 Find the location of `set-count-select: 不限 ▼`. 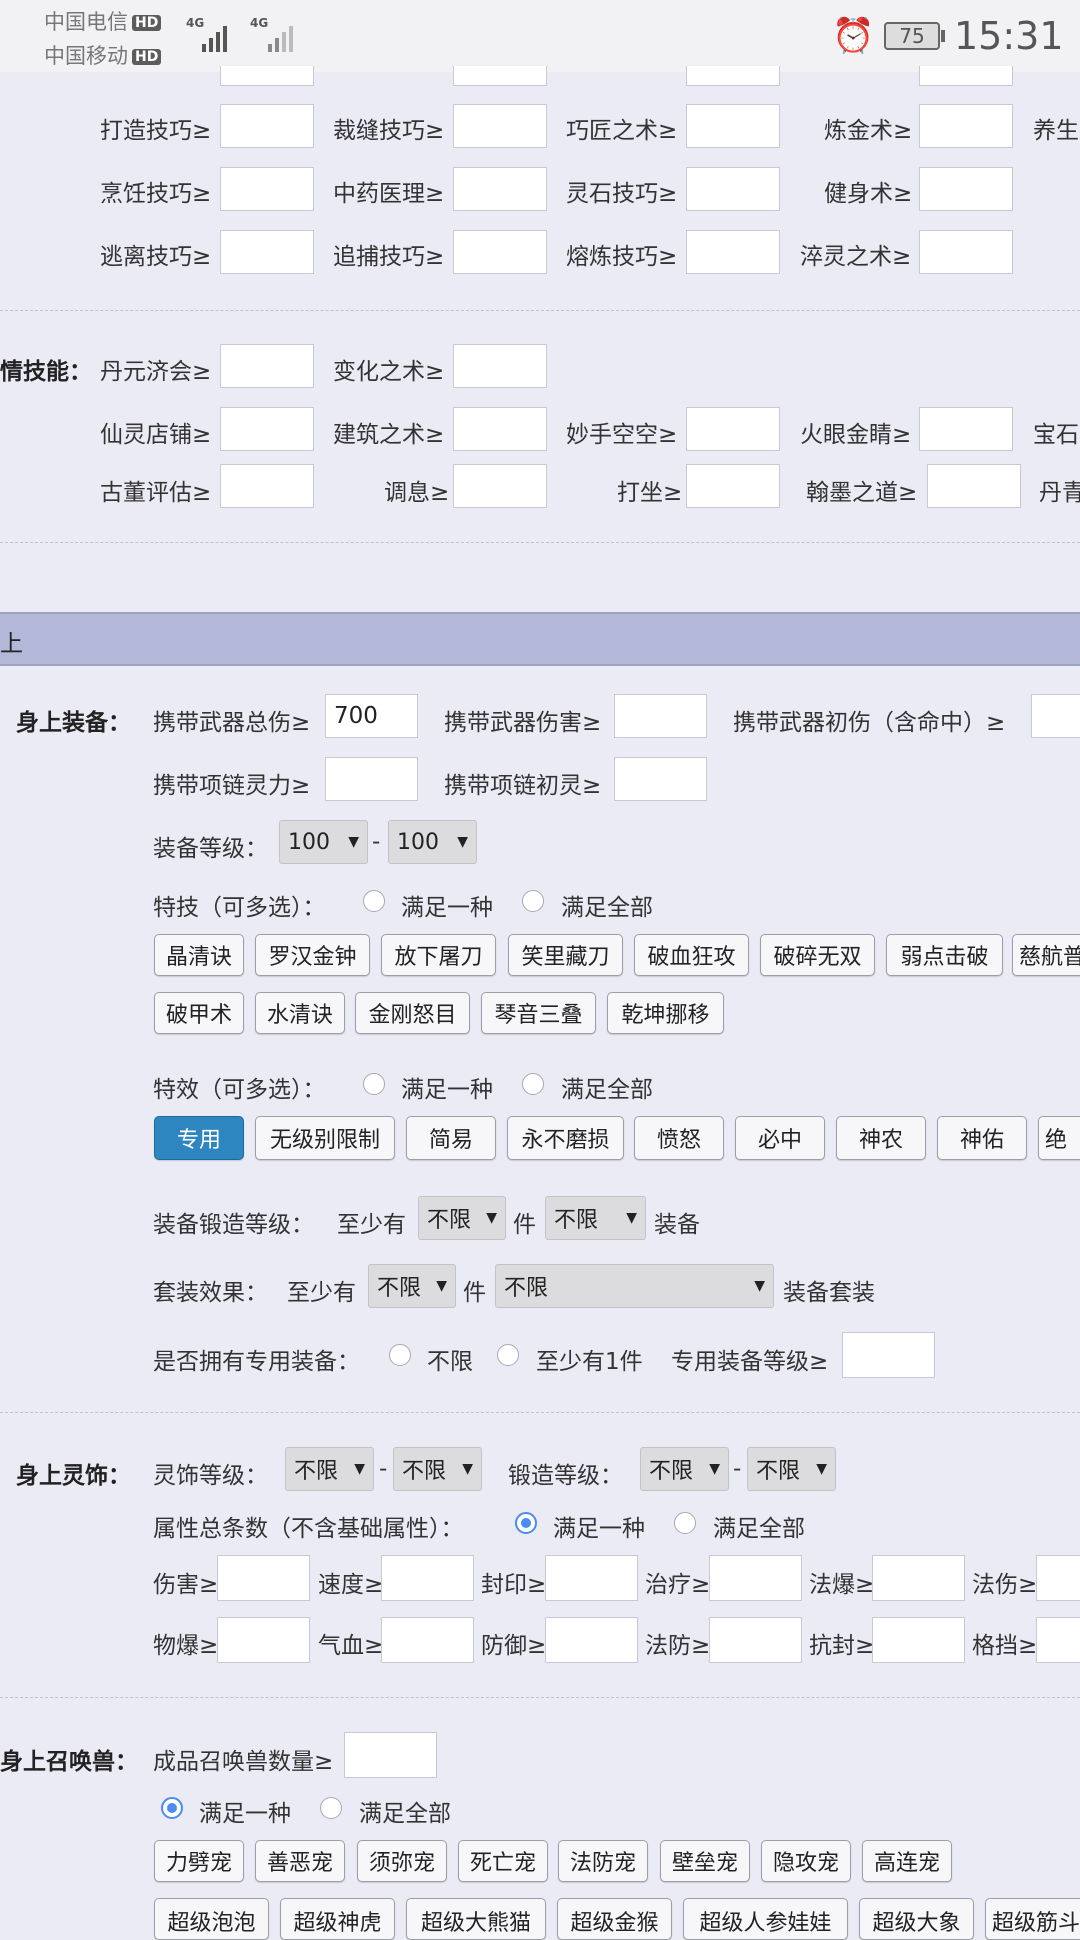

set-count-select: 不限 ▼ is located at coordinates (412, 1286).